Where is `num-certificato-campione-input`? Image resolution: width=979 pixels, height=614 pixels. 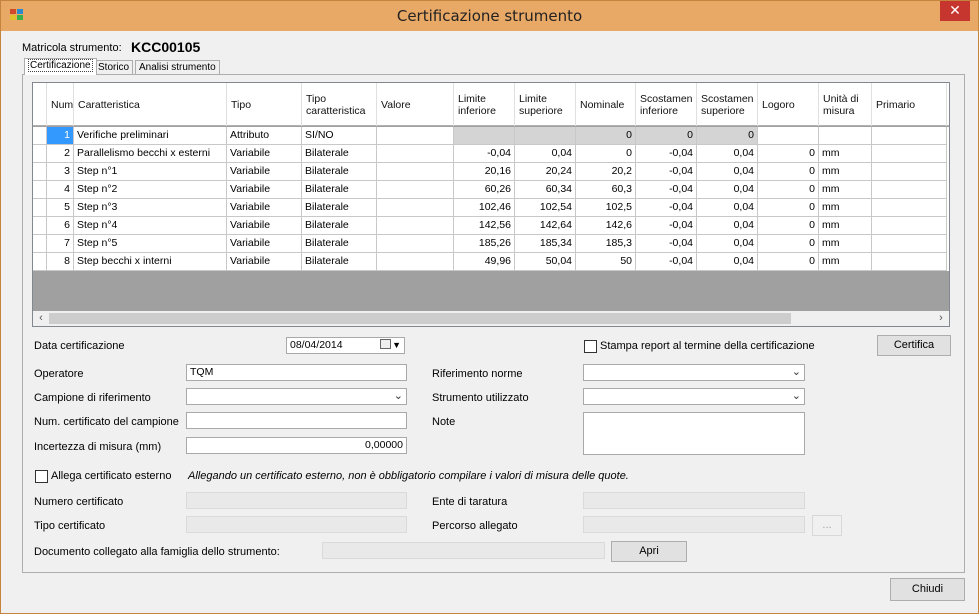 num-certificato-campione-input is located at coordinates (296, 420).